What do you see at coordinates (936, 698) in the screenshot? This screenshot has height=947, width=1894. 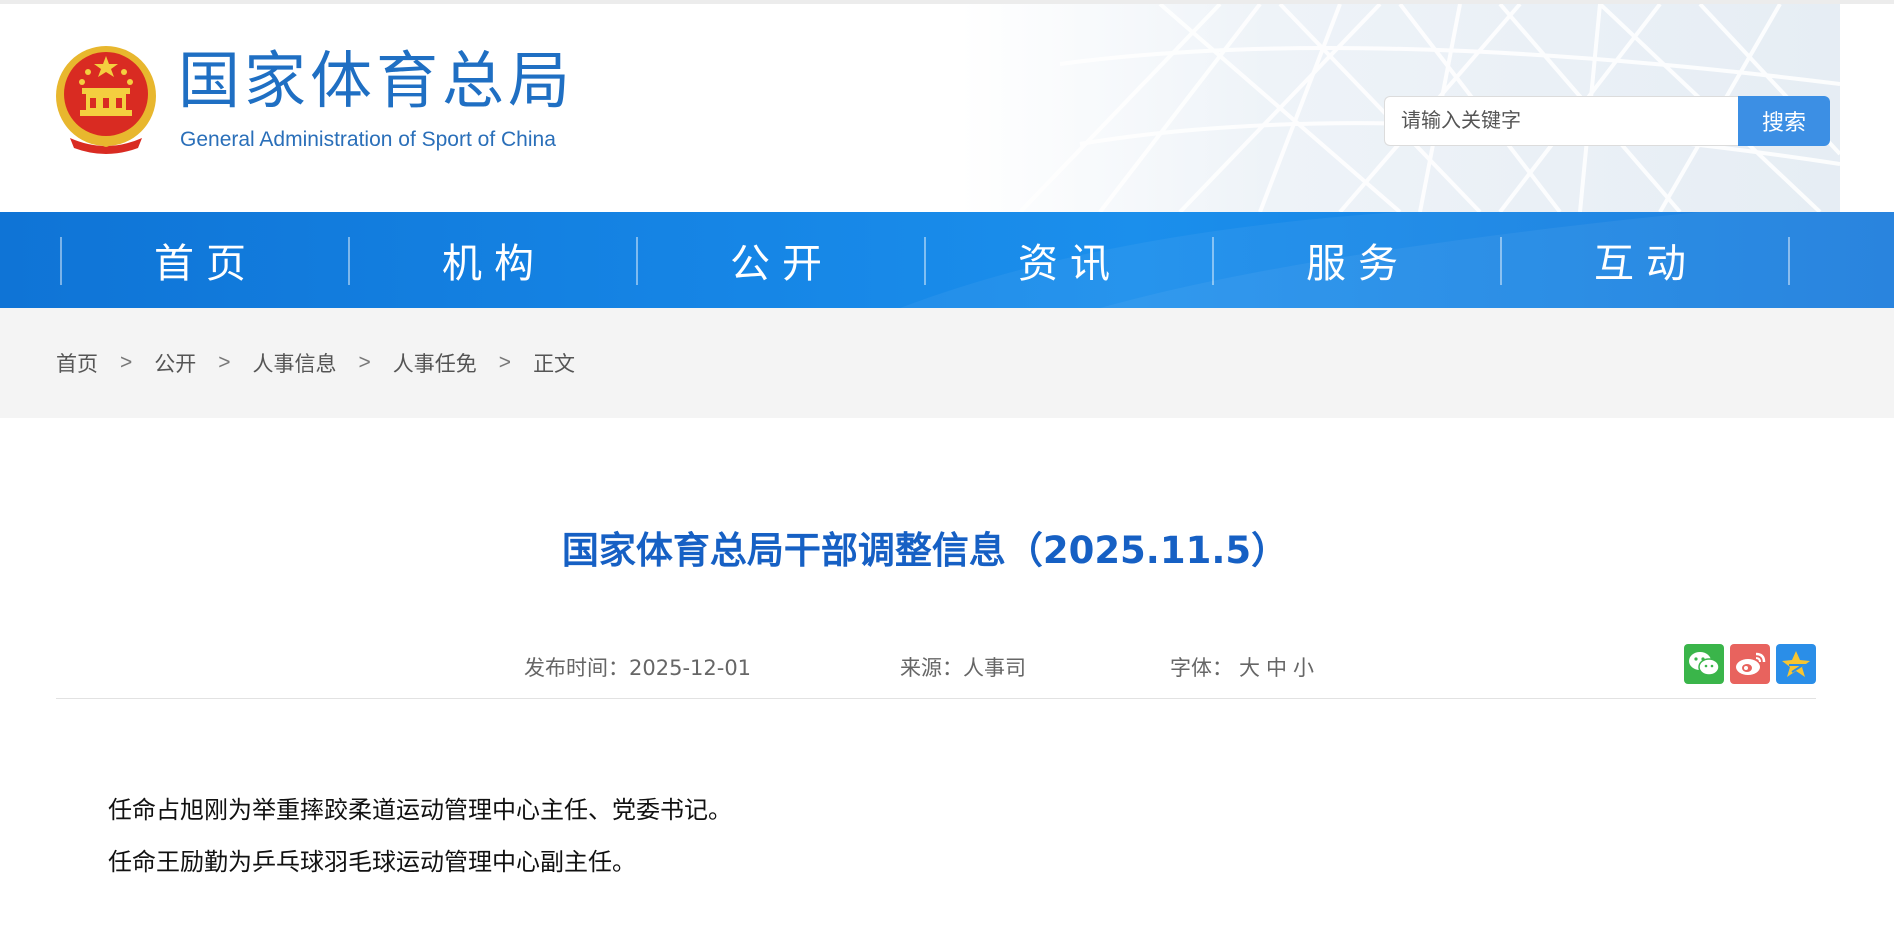 I see `meta-divider` at bounding box center [936, 698].